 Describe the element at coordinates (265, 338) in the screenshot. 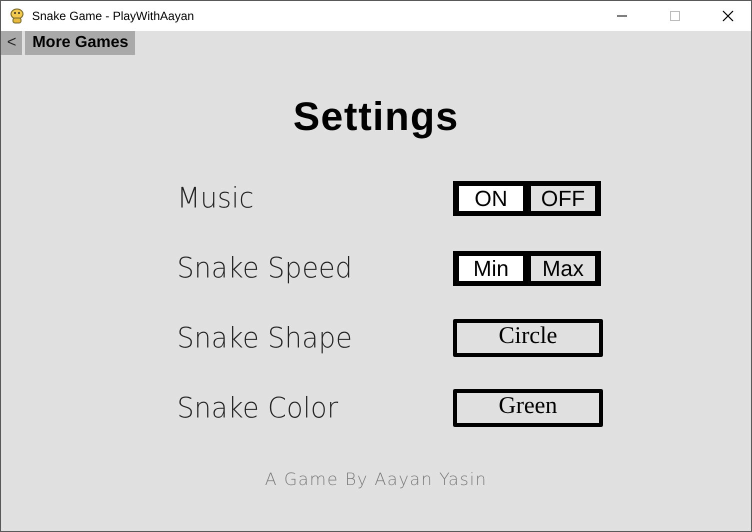

I see `setting-label: Snake Shape` at that location.